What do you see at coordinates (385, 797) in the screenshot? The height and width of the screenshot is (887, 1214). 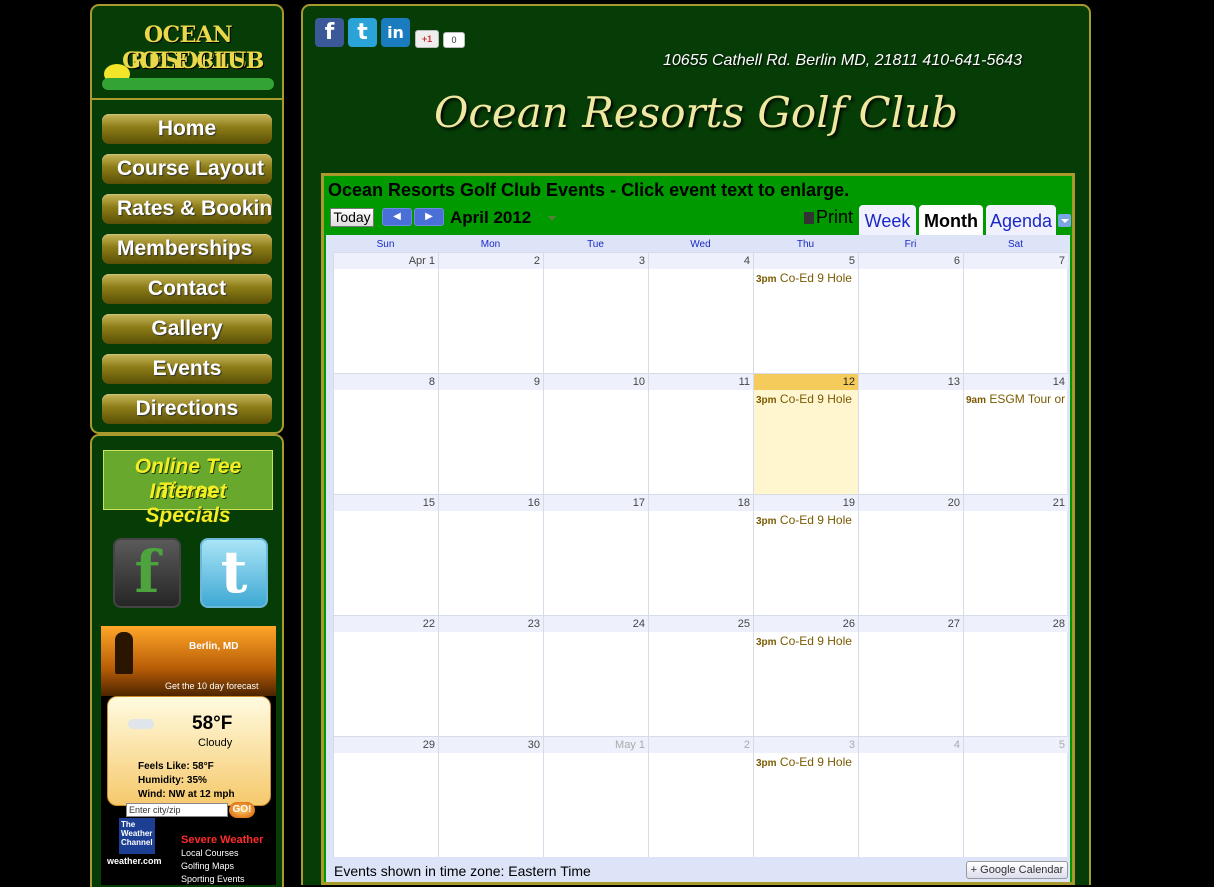 I see `day-cell: 29` at bounding box center [385, 797].